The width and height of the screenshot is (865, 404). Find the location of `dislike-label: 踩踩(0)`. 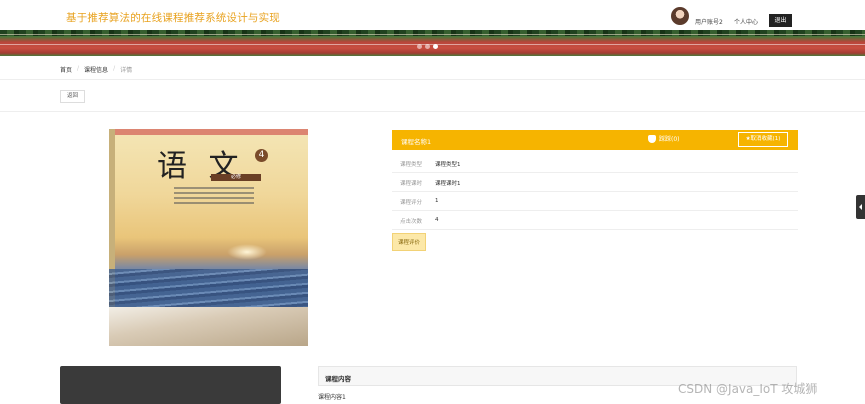

dislike-label: 踩踩(0) is located at coordinates (669, 139).